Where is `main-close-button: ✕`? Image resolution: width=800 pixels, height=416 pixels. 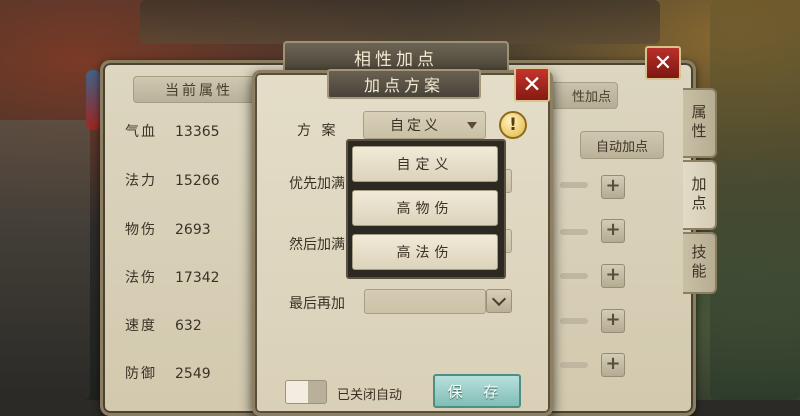
main-close-button: ✕ is located at coordinates (663, 63).